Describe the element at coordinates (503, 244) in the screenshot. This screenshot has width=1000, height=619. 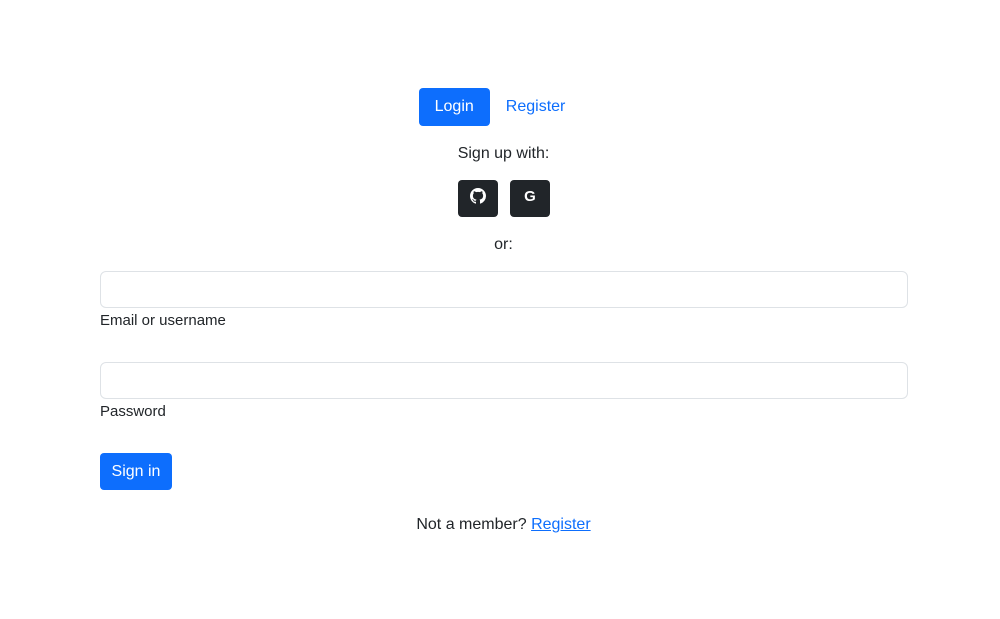
I see `divider-text: or:` at that location.